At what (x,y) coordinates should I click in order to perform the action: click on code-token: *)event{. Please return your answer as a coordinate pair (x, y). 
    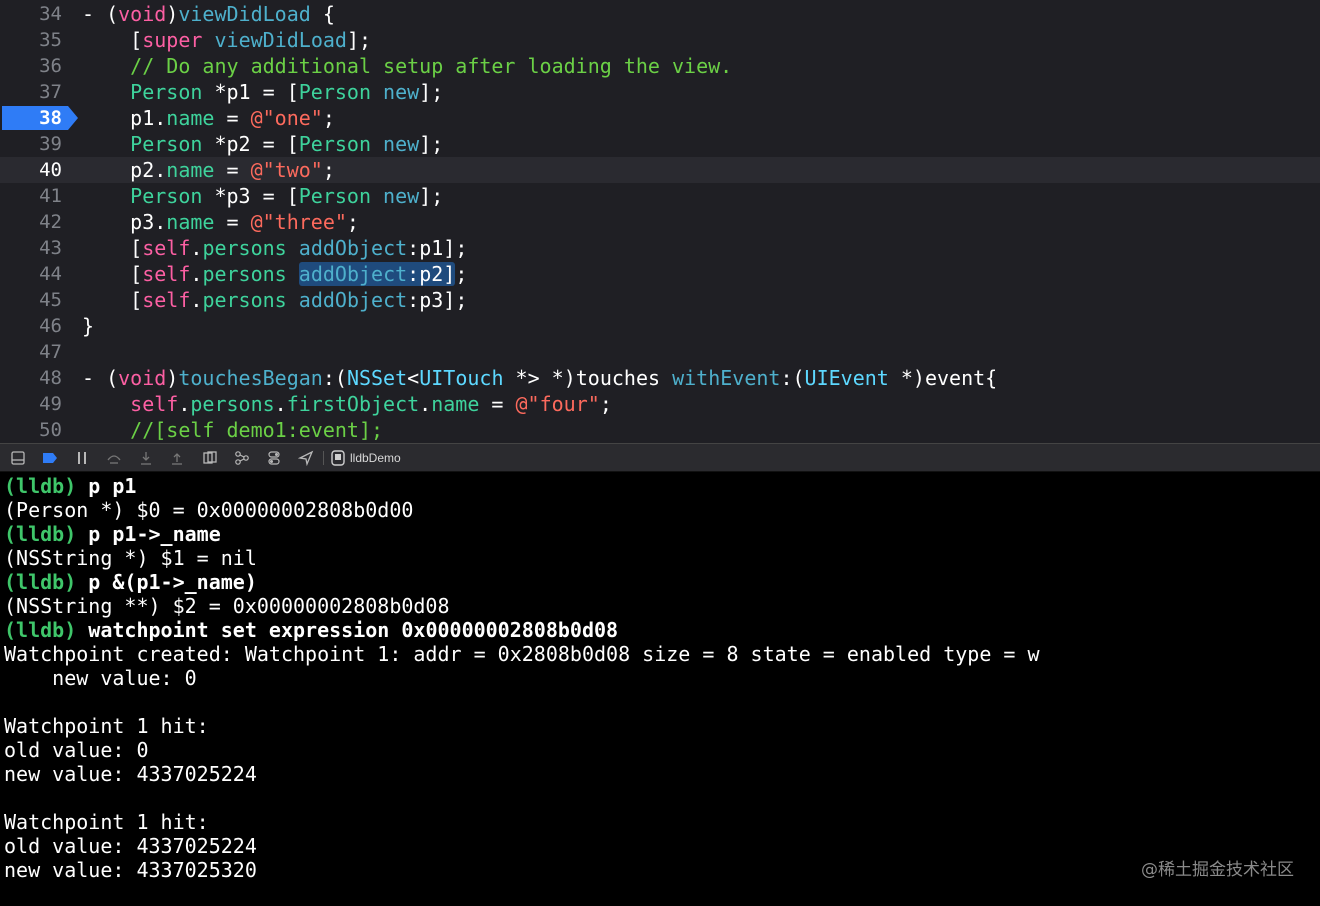
    Looking at the image, I should click on (943, 378).